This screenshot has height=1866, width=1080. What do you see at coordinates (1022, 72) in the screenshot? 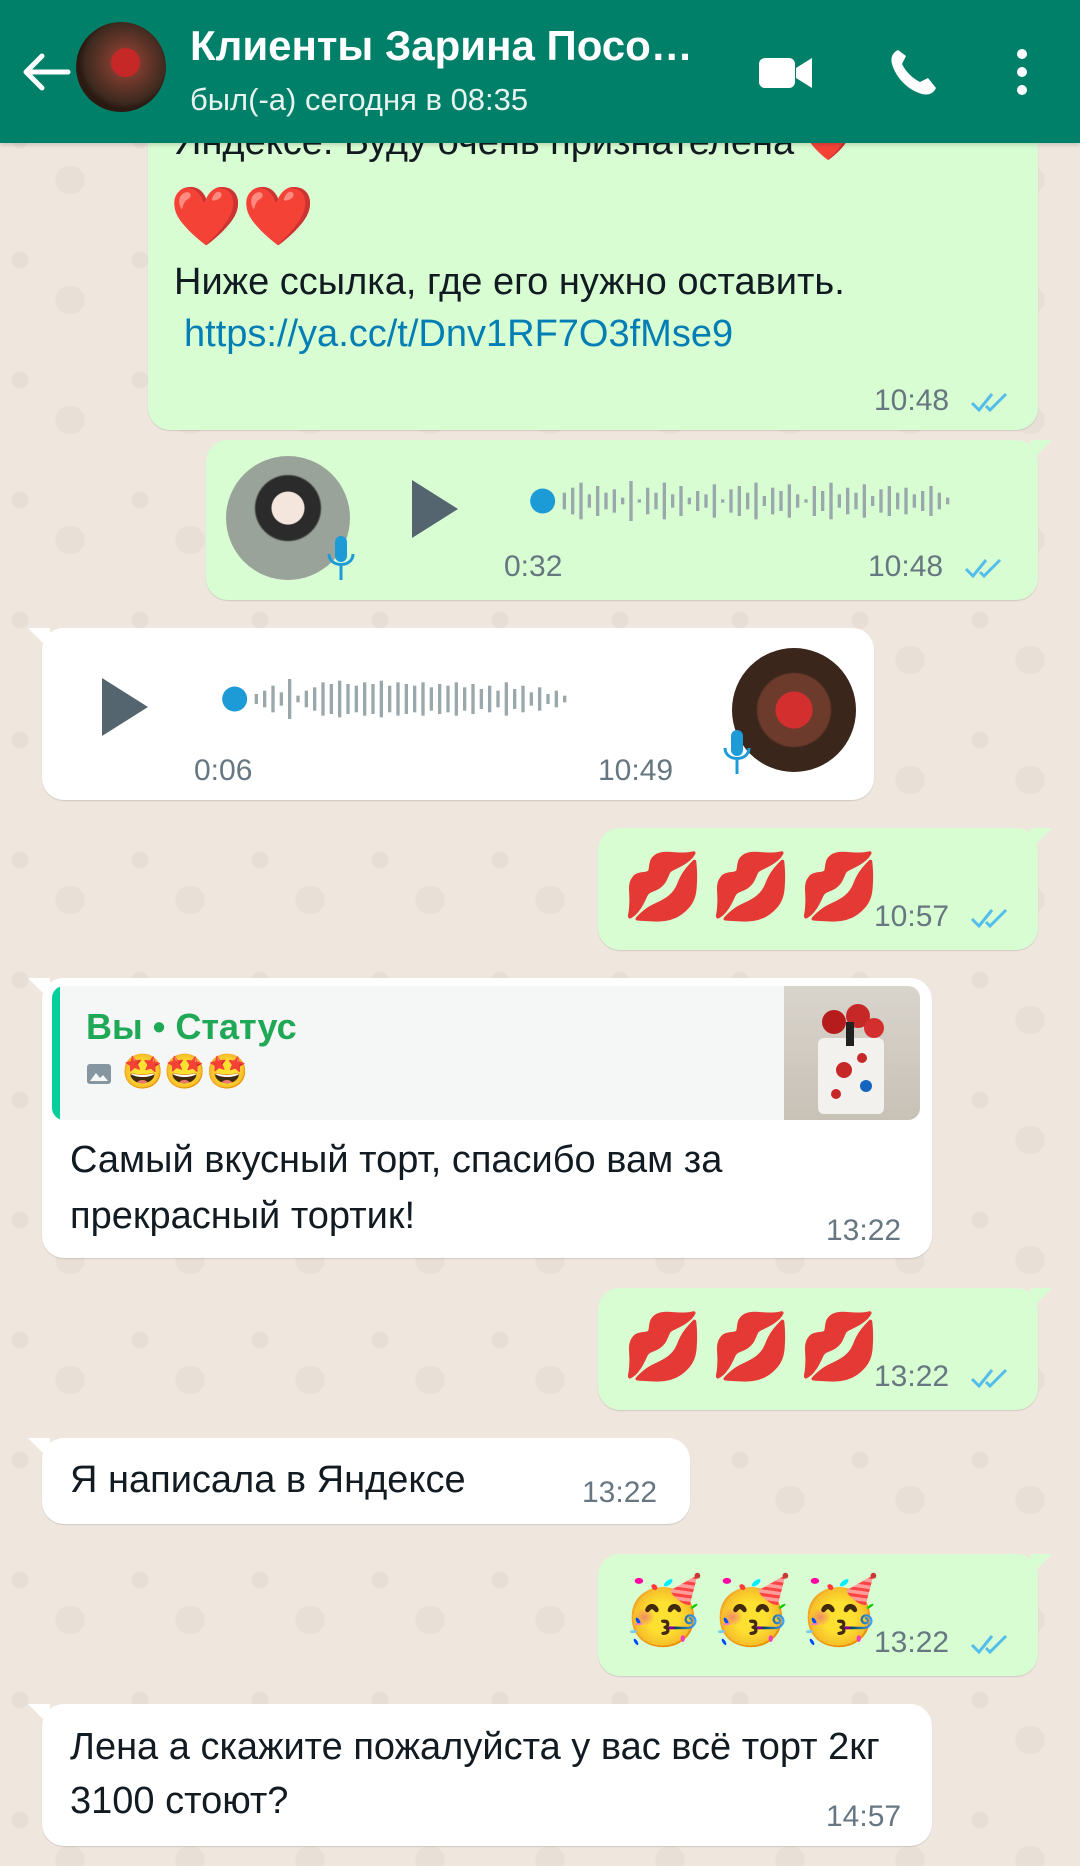
I see `more-vert-icon` at bounding box center [1022, 72].